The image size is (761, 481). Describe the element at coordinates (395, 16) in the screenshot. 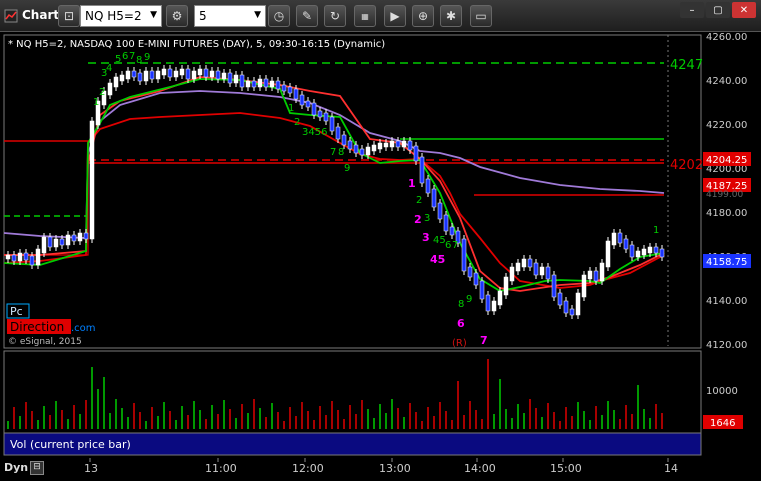

I see `play-icon: ▶` at that location.